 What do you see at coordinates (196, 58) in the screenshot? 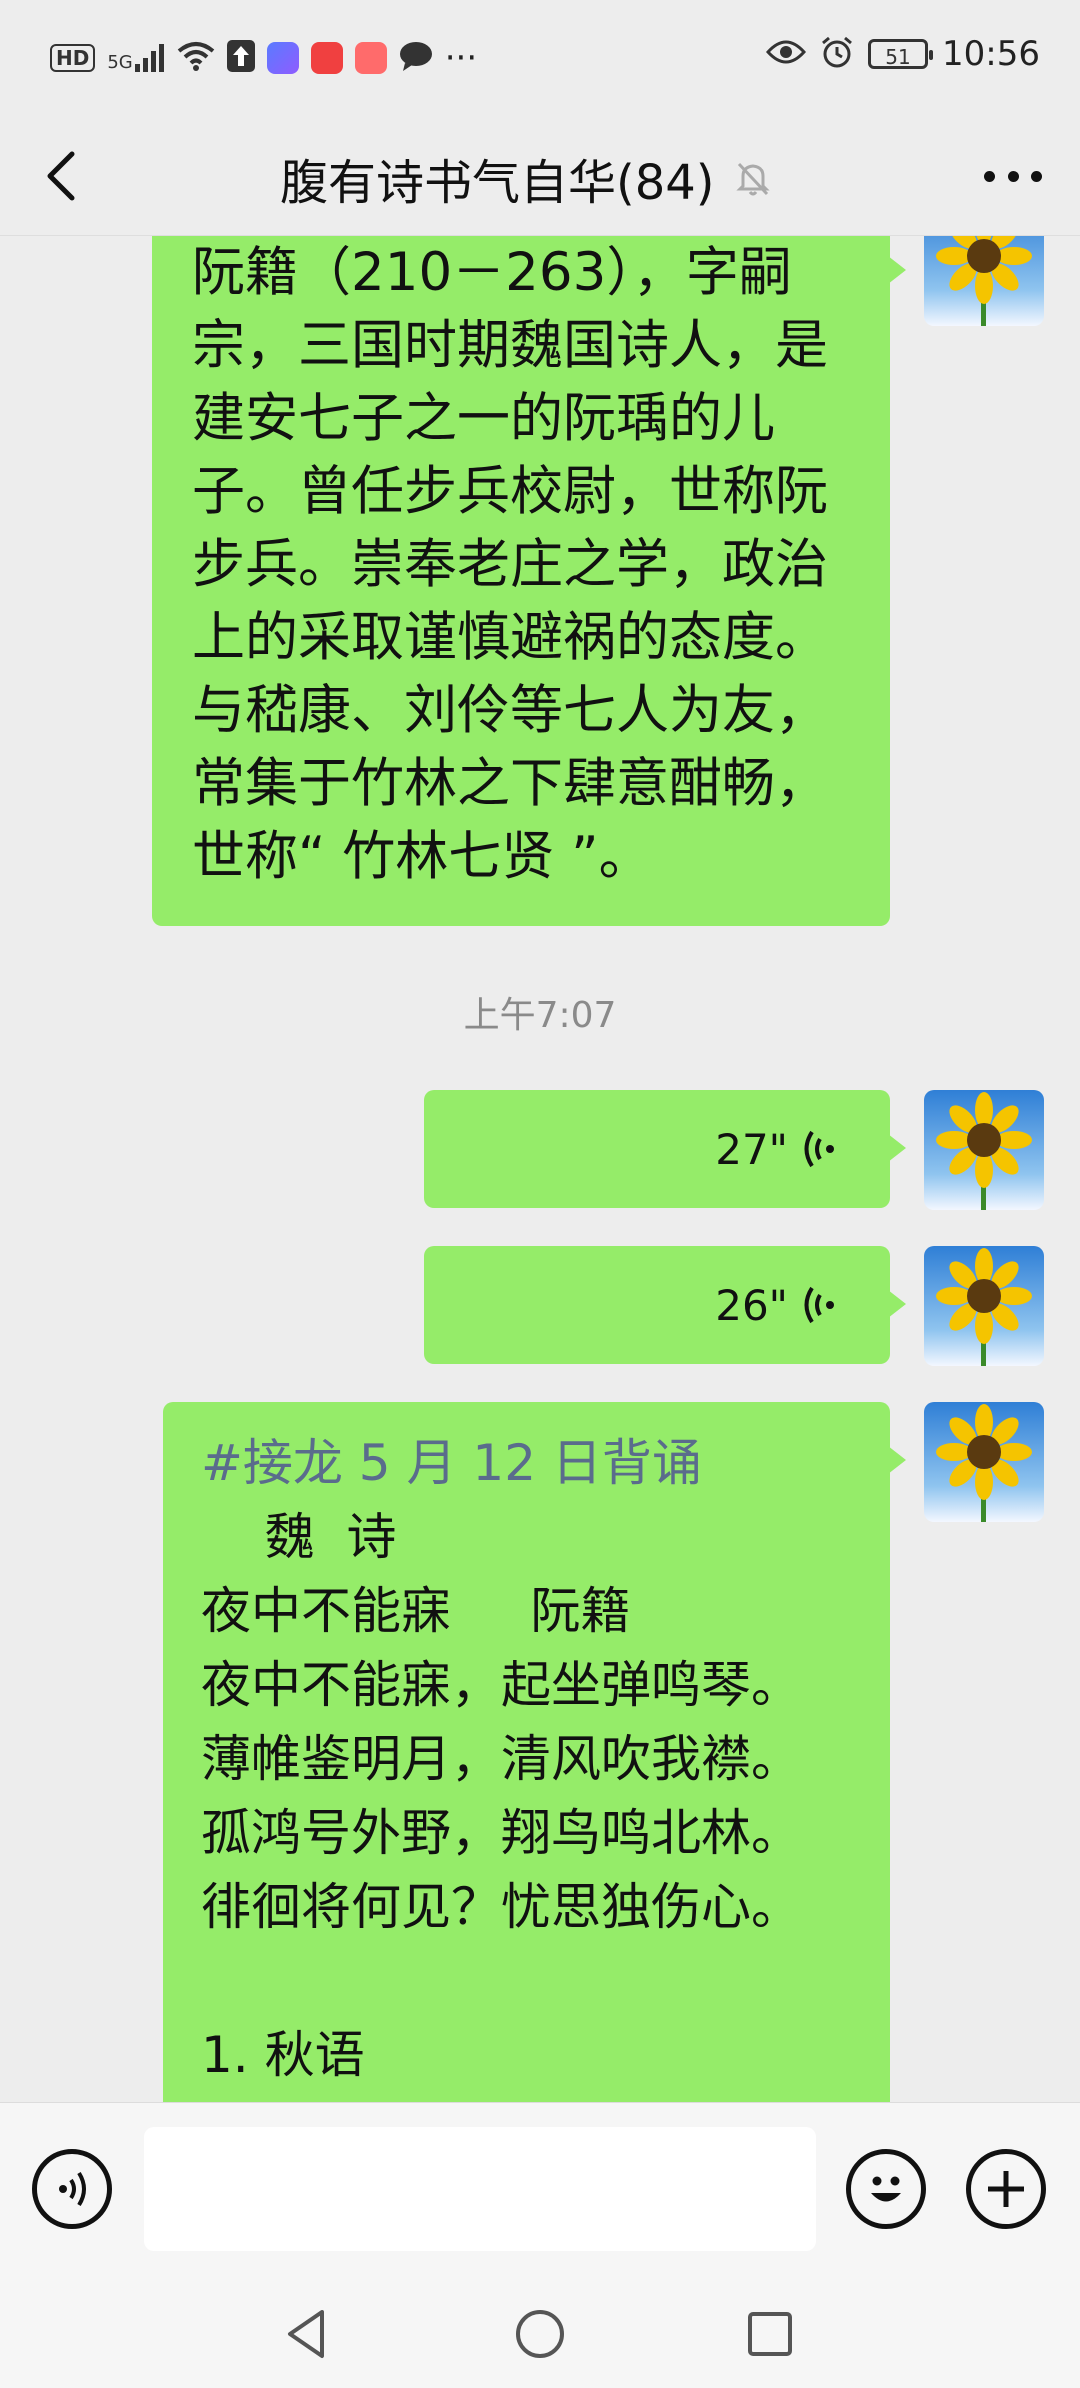
I see `wifi-icon` at bounding box center [196, 58].